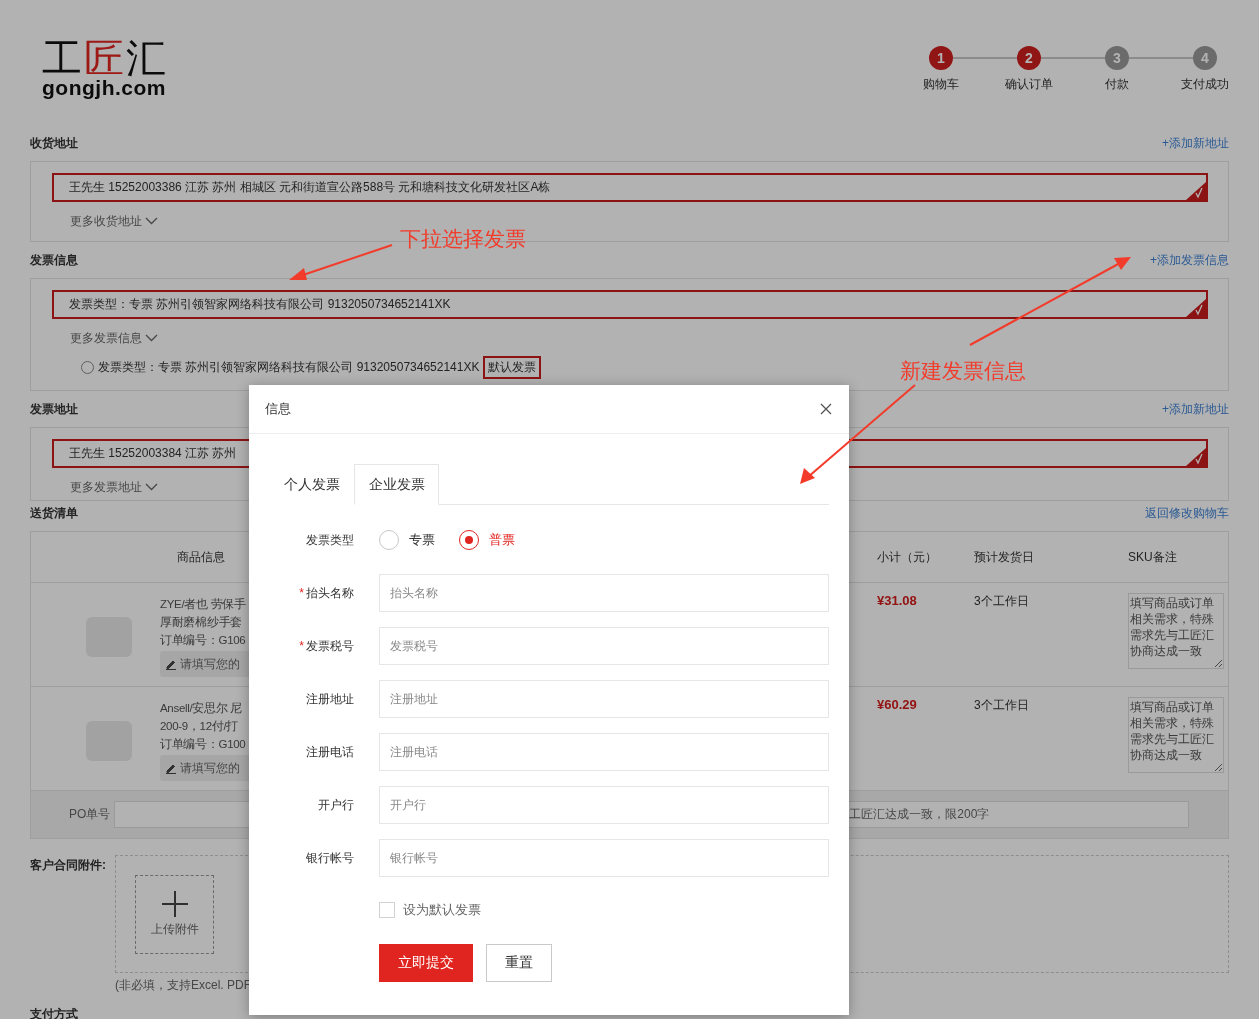 This screenshot has width=1259, height=1019. I want to click on step-label: 支付成功, so click(1205, 84).